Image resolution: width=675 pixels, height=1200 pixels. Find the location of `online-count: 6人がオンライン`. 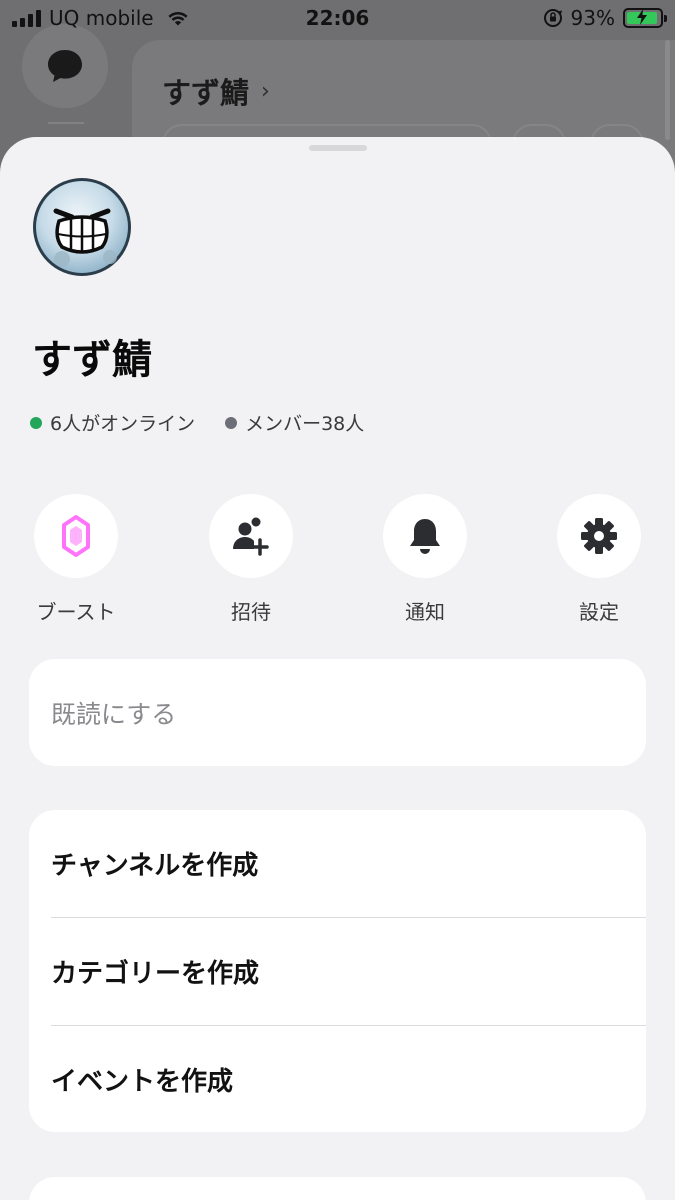

online-count: 6人がオンライン is located at coordinates (112, 422).